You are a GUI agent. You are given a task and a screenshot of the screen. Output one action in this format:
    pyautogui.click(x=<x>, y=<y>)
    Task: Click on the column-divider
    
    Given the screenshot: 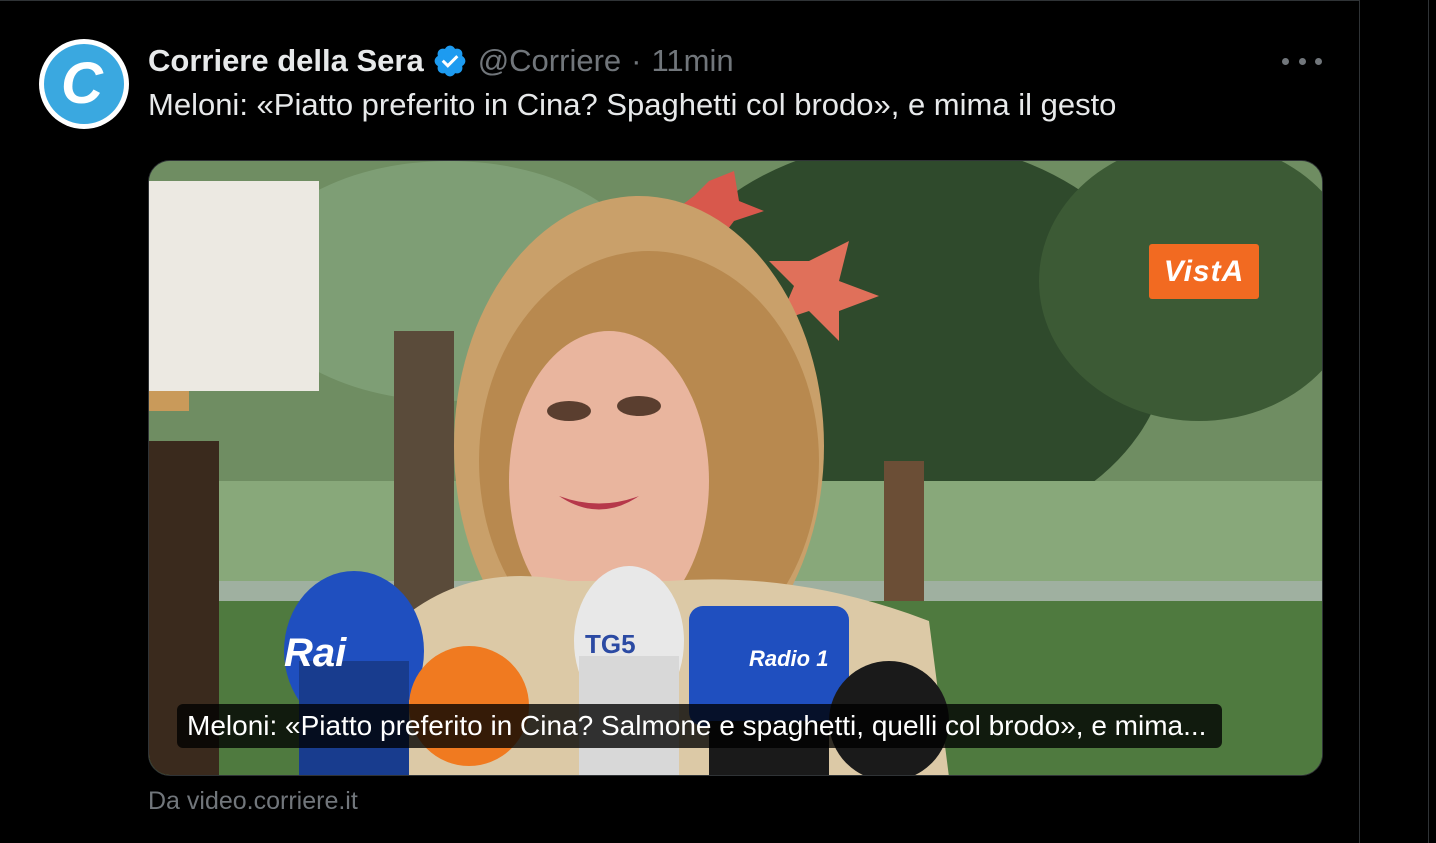 What is the action you would take?
    pyautogui.click(x=1428, y=421)
    